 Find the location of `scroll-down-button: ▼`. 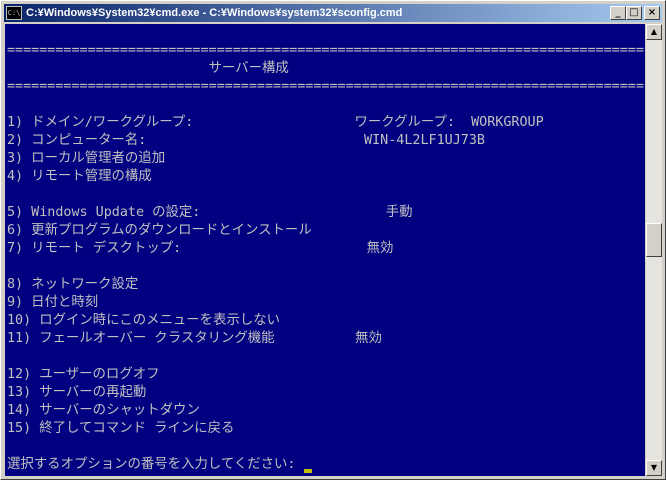

scroll-down-button: ▼ is located at coordinates (654, 468).